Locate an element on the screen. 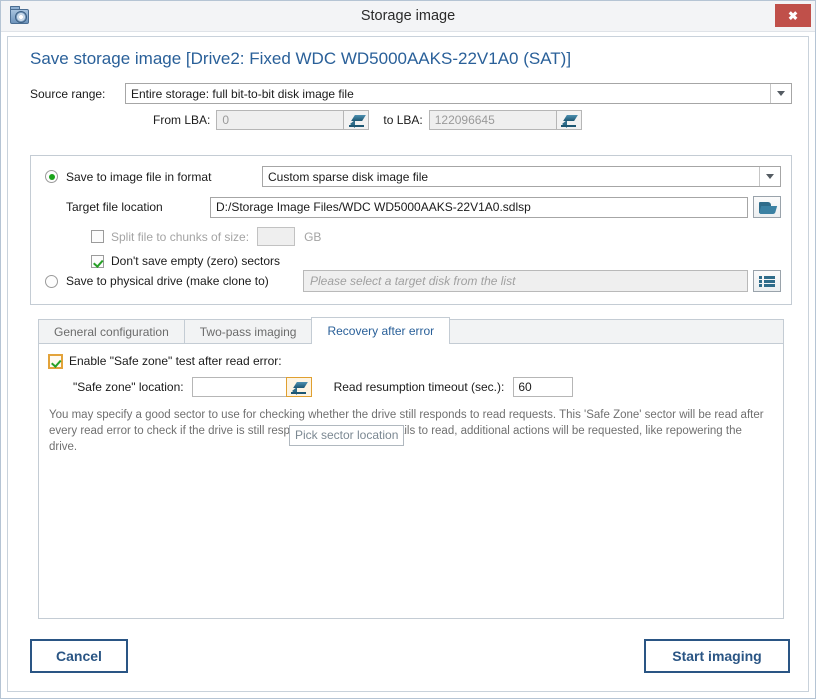  to-lba-field-group is located at coordinates (505, 120).